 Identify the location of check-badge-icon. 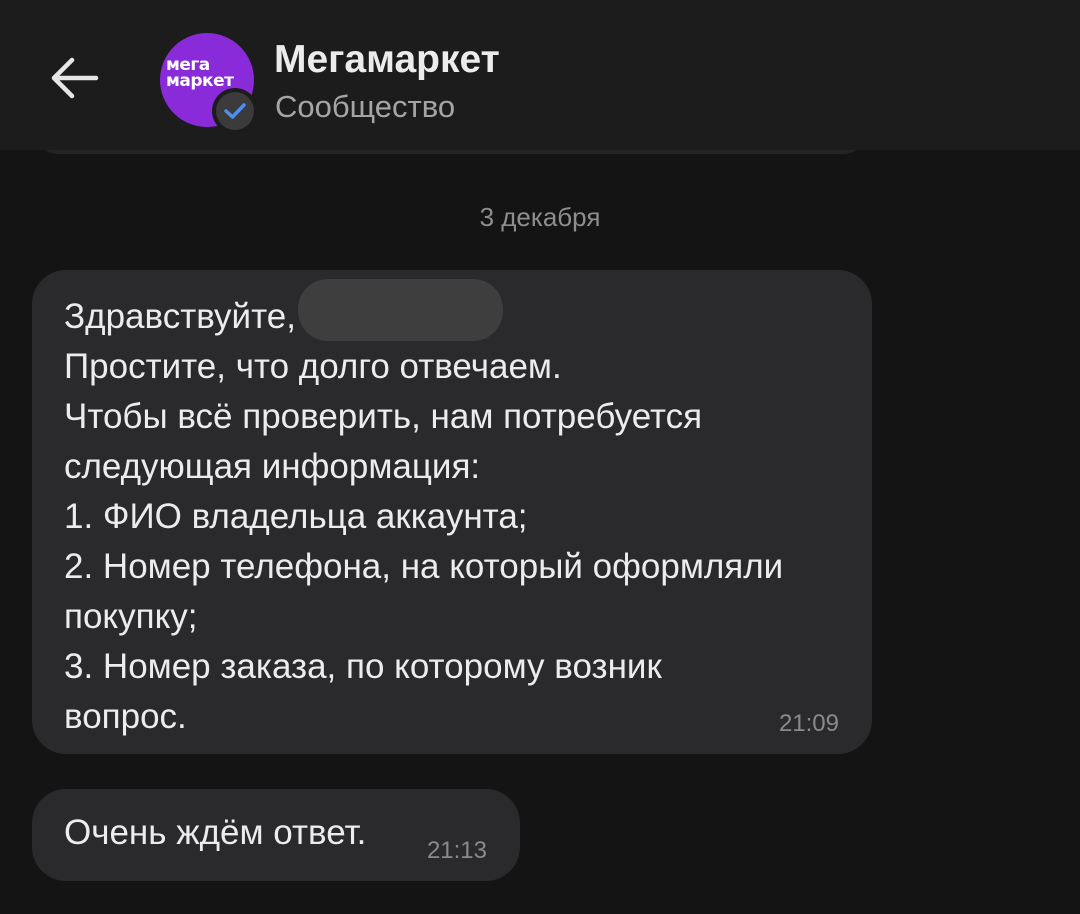
(235, 111).